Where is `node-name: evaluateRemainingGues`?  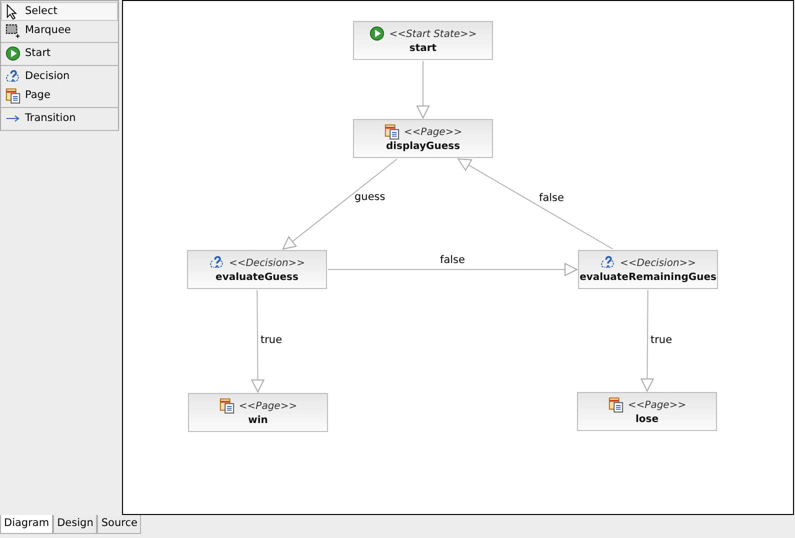
node-name: evaluateRemainingGues is located at coordinates (648, 277).